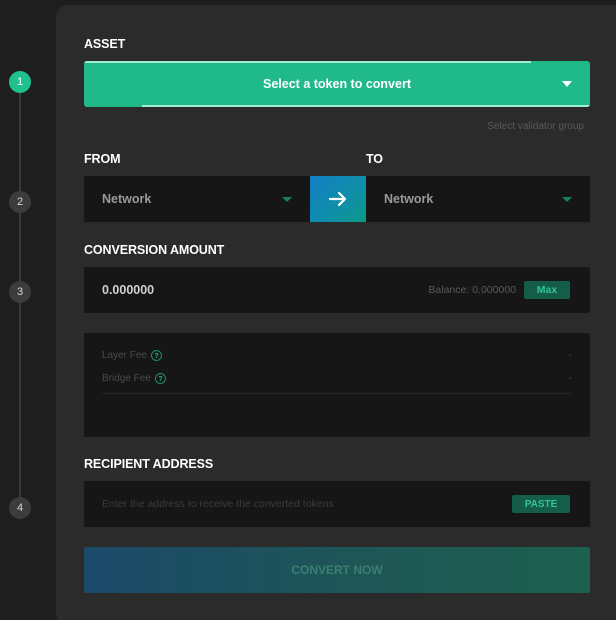  Describe the element at coordinates (541, 504) in the screenshot. I see `paste-button: PASTE` at that location.